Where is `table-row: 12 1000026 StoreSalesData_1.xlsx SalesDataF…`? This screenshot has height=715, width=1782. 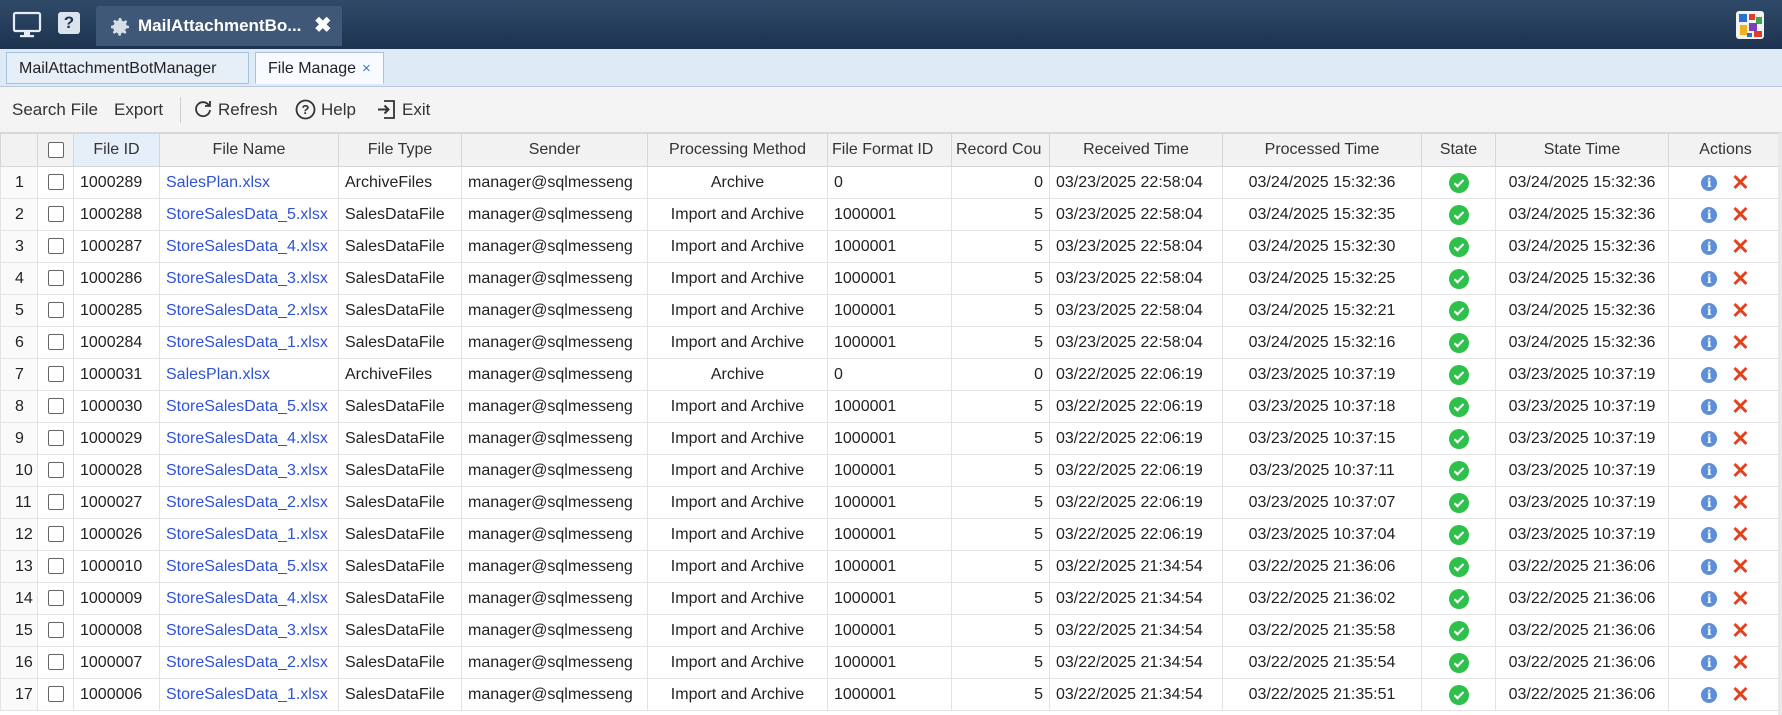 table-row: 12 1000026 StoreSalesData_1.xlsx SalesDataF… is located at coordinates (891, 534).